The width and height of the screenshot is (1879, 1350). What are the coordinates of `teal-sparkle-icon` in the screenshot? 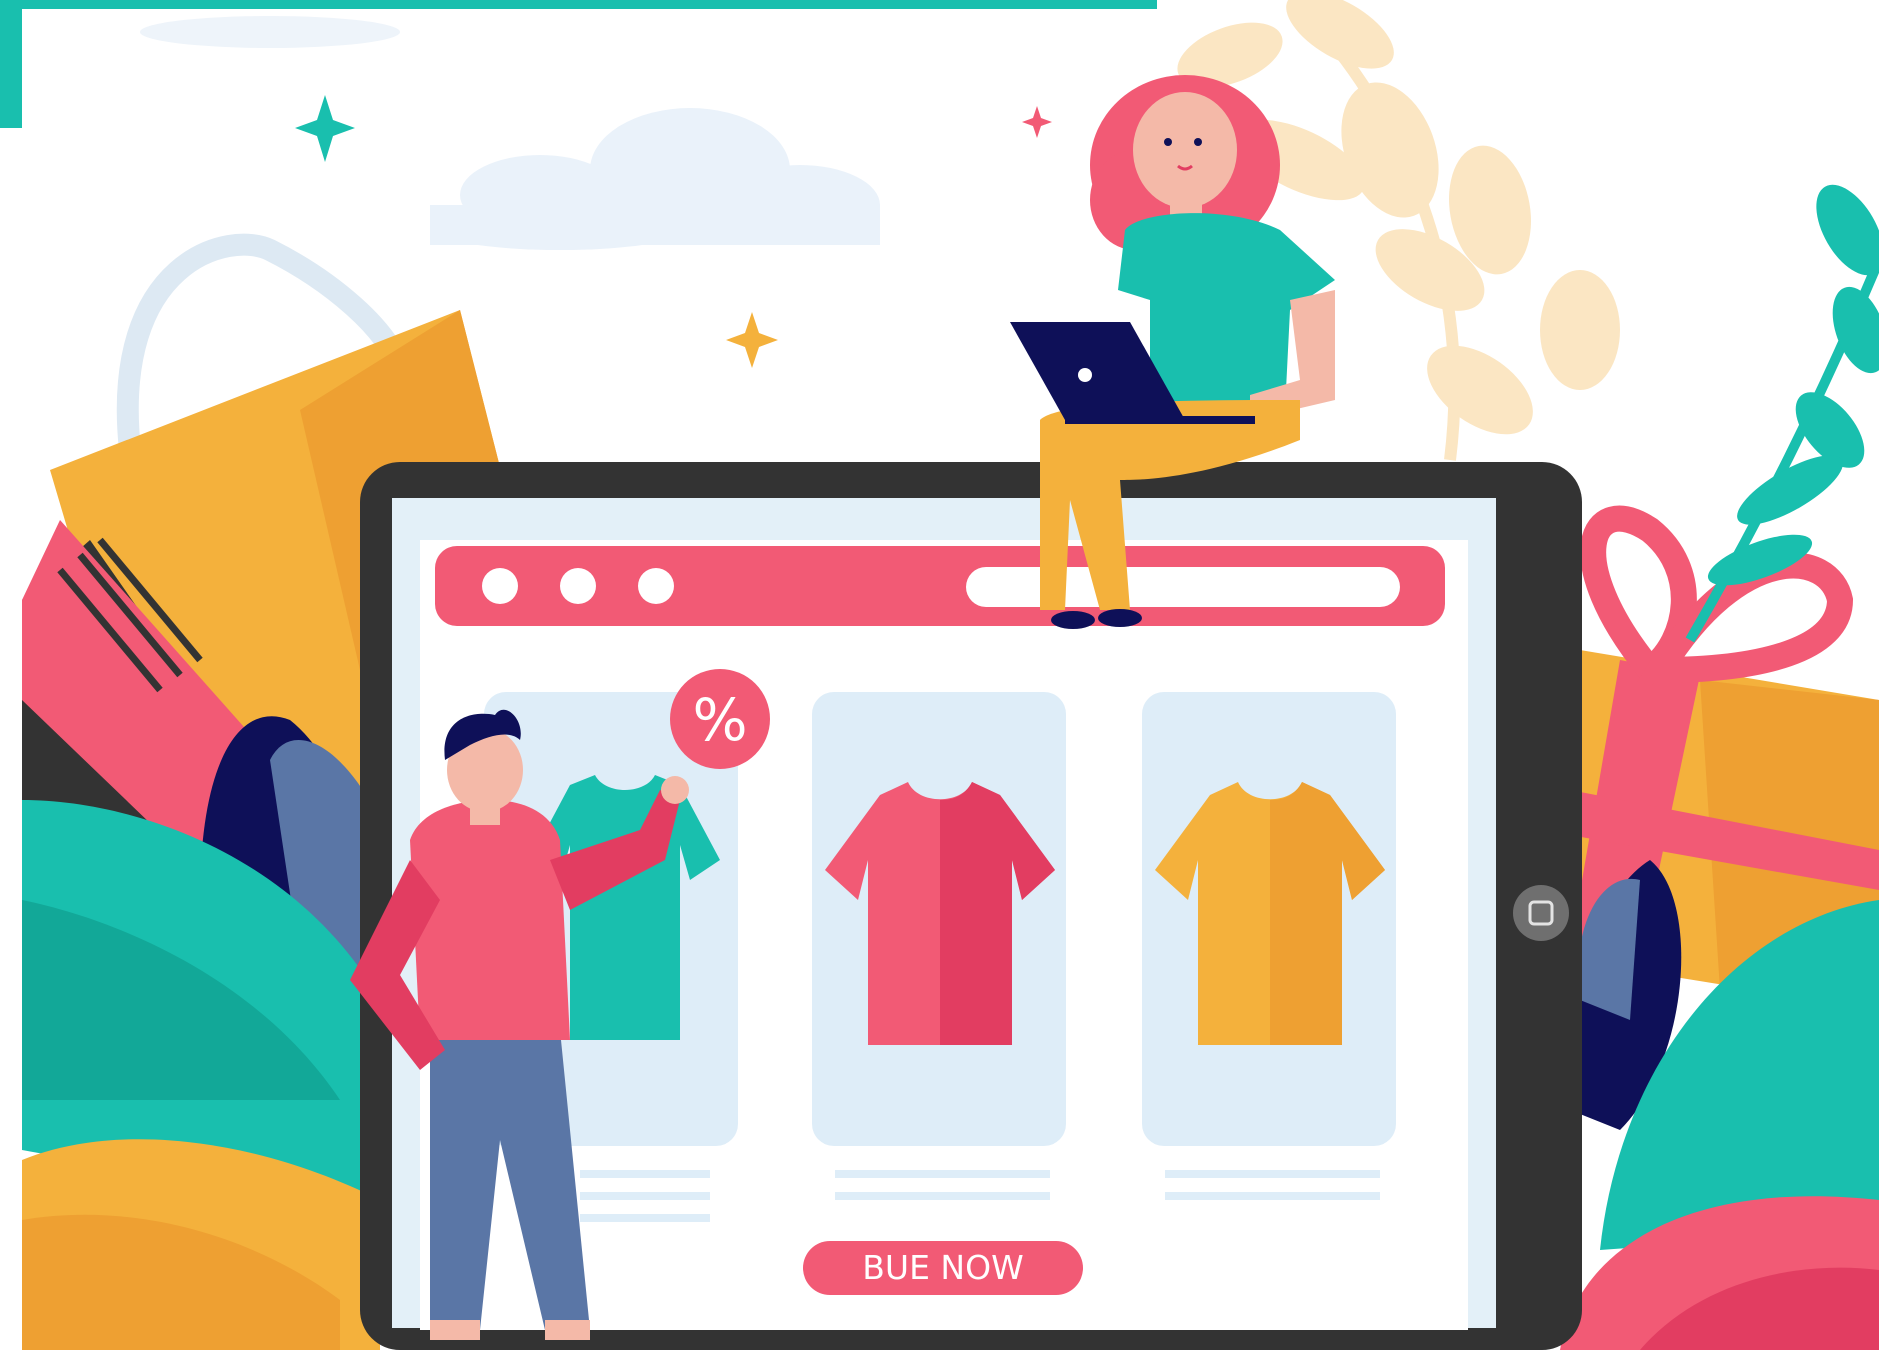 It's located at (325, 128).